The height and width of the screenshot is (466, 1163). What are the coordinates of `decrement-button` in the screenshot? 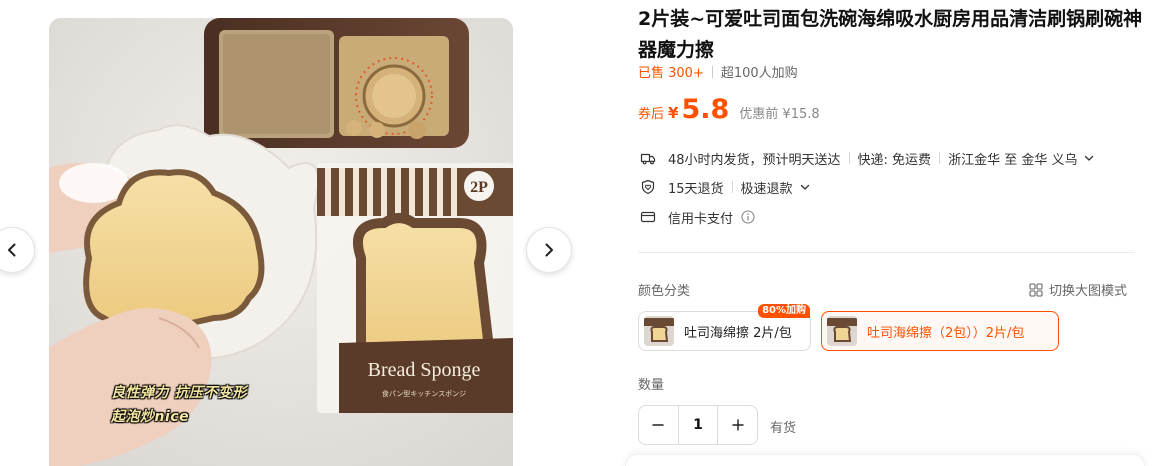 It's located at (658, 425).